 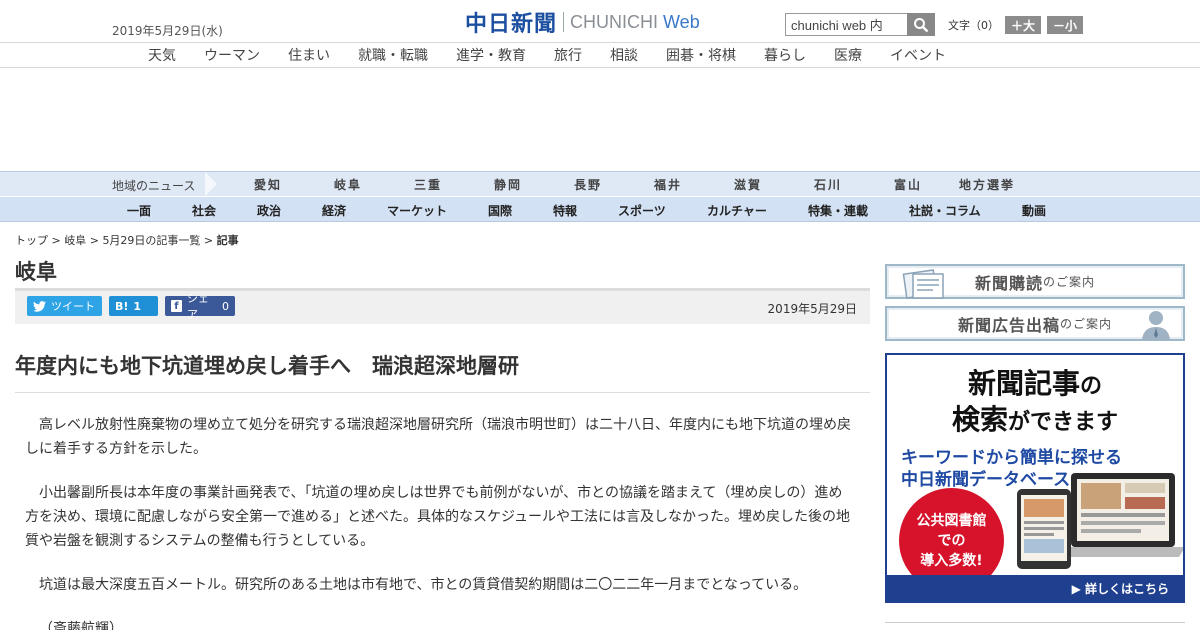 What do you see at coordinates (151, 240) in the screenshot?
I see `breadcrumb-link: 5月29日の記事一覧` at bounding box center [151, 240].